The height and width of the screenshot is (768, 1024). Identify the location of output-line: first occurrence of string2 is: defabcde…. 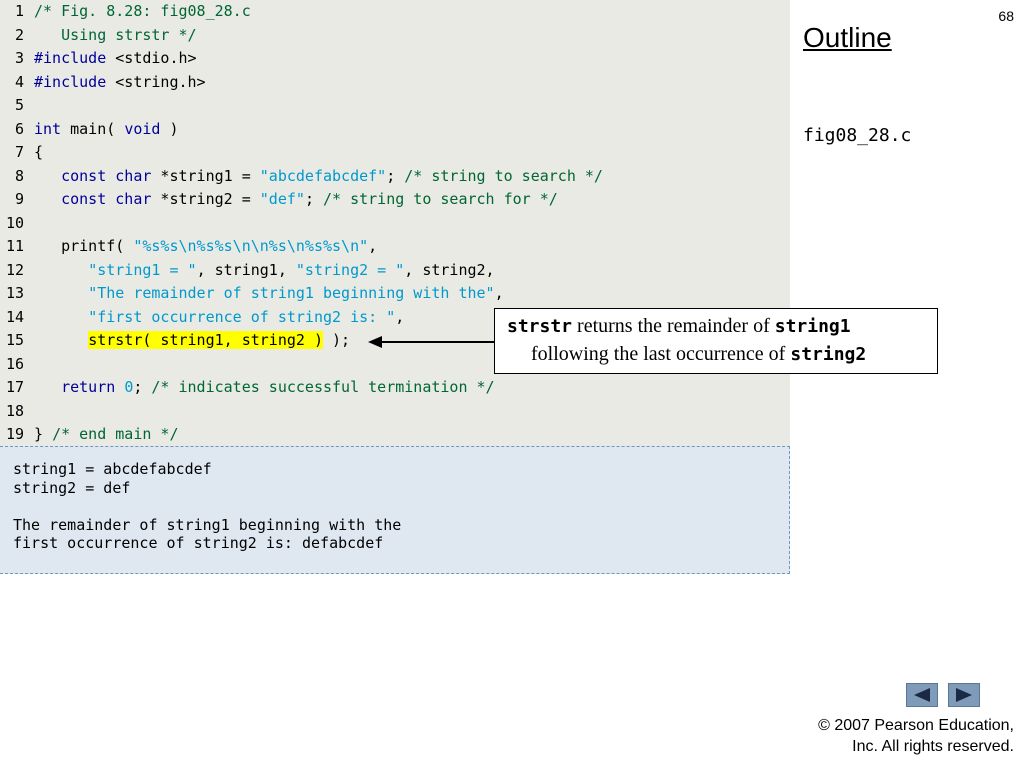
(198, 543).